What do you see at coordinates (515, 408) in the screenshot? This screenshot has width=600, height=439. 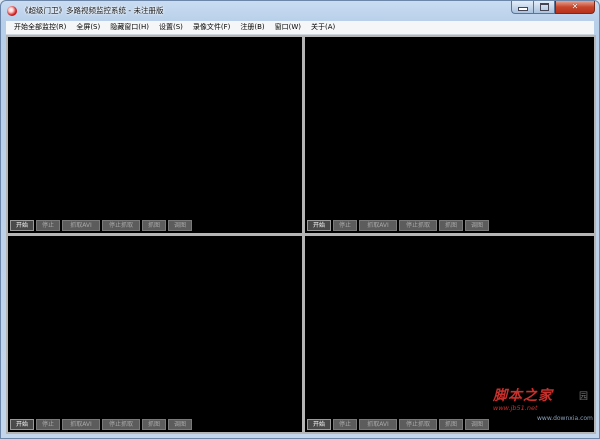 I see `watermark-url-1: www.jb51.net` at bounding box center [515, 408].